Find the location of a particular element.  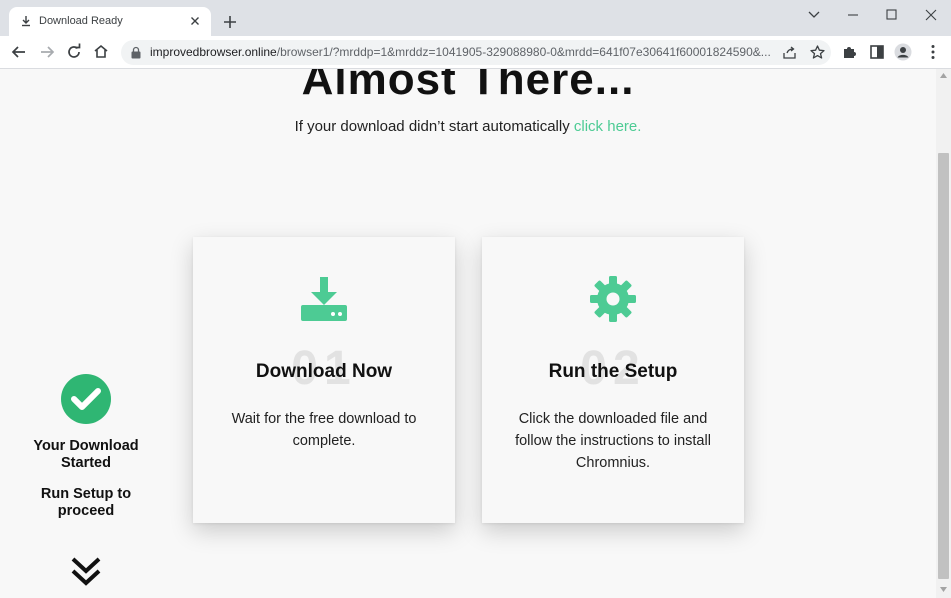

step-description: Wait for the free download to complete. is located at coordinates (324, 430).